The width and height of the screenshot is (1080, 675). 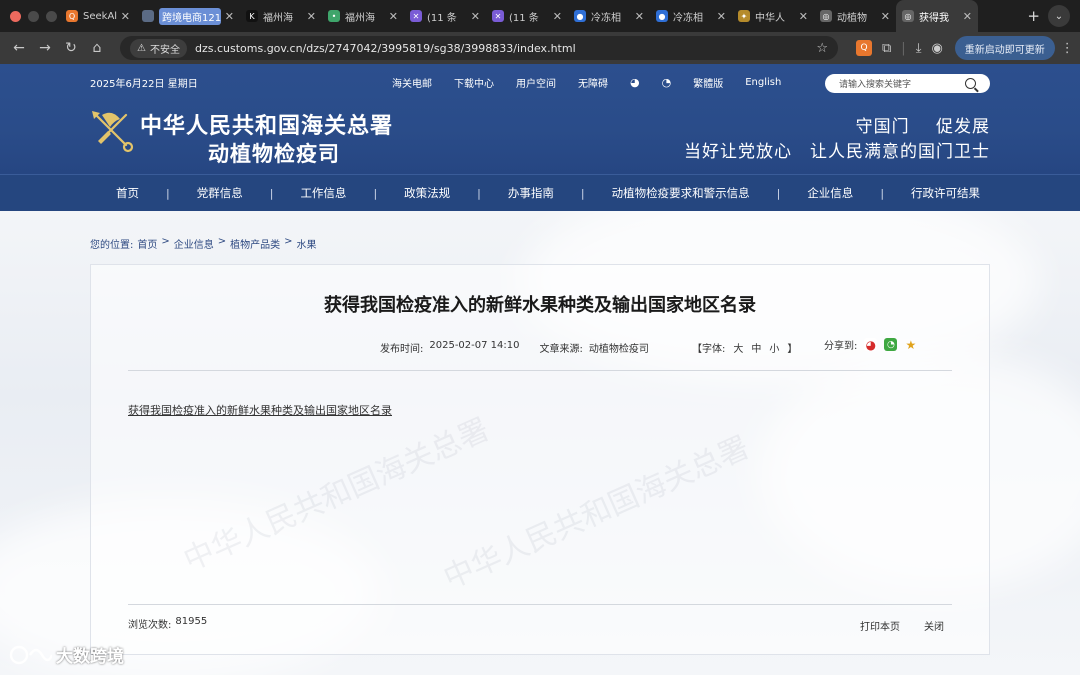 I want to click on nav-item: 首页, so click(x=127, y=193).